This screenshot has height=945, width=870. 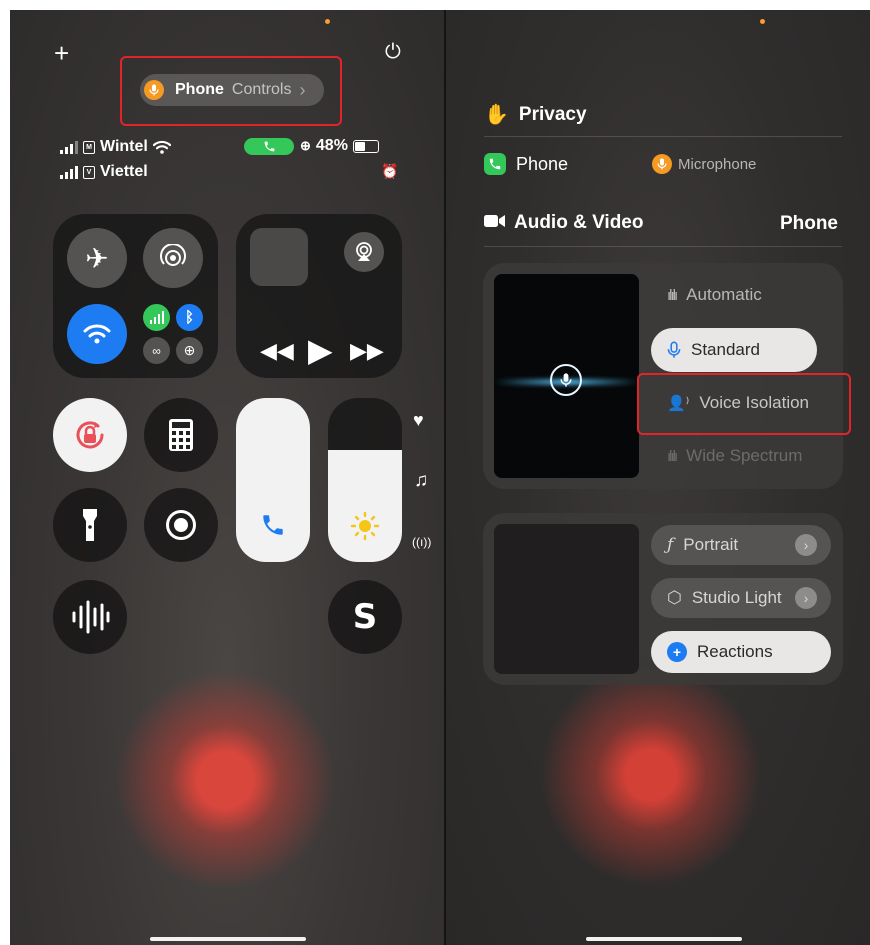 What do you see at coordinates (173, 255) in the screenshot?
I see `airdrop-icon` at bounding box center [173, 255].